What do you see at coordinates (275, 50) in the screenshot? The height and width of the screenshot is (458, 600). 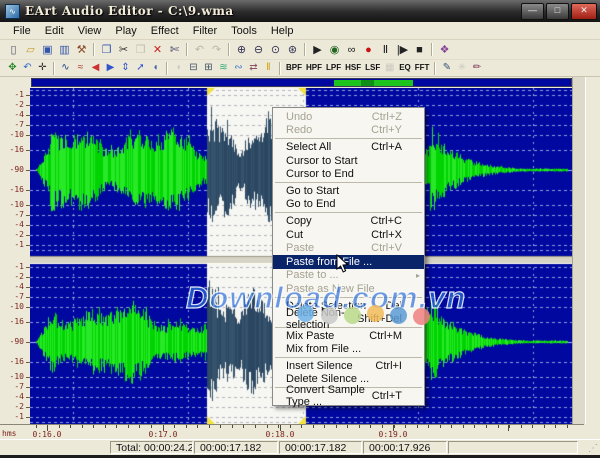 I see `zoom-selection-icon: ⊙` at bounding box center [275, 50].